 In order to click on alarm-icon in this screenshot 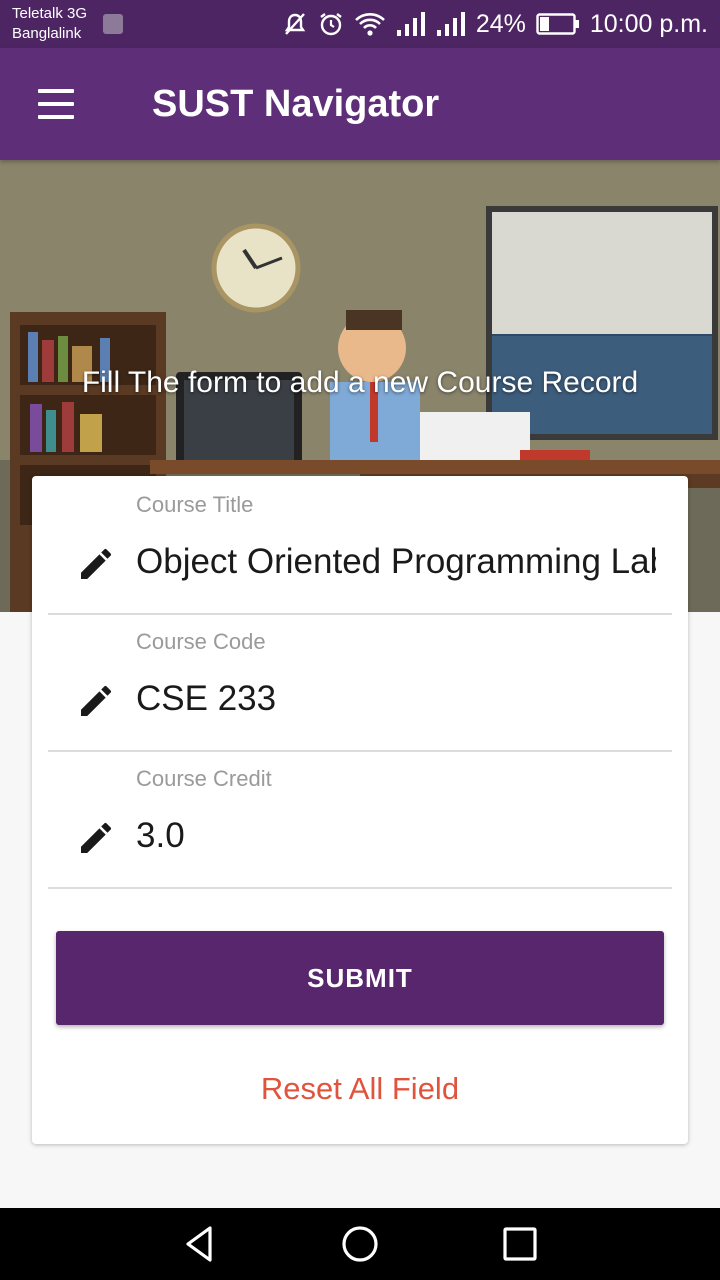, I will do `click(331, 24)`.